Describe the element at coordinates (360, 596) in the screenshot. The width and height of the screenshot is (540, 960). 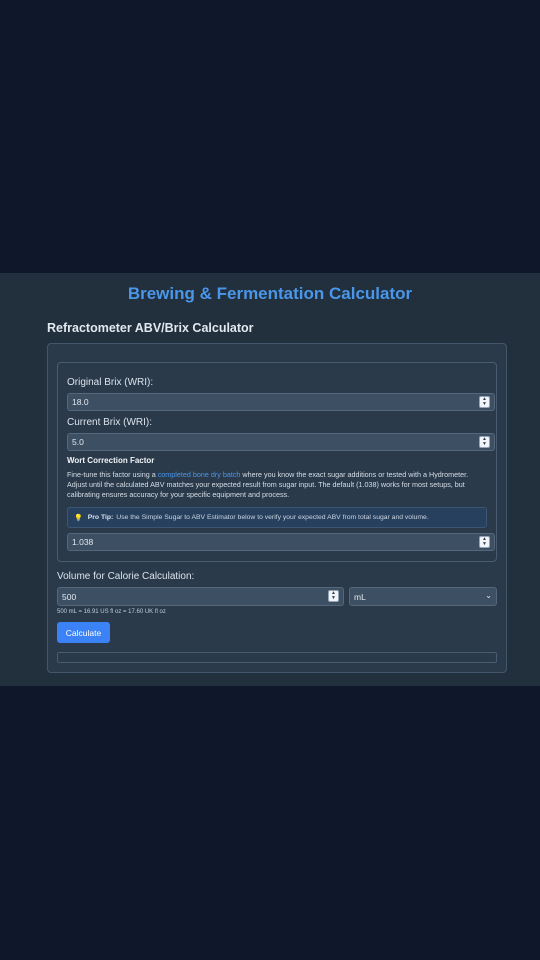
I see `volume-unit-value: mL` at that location.